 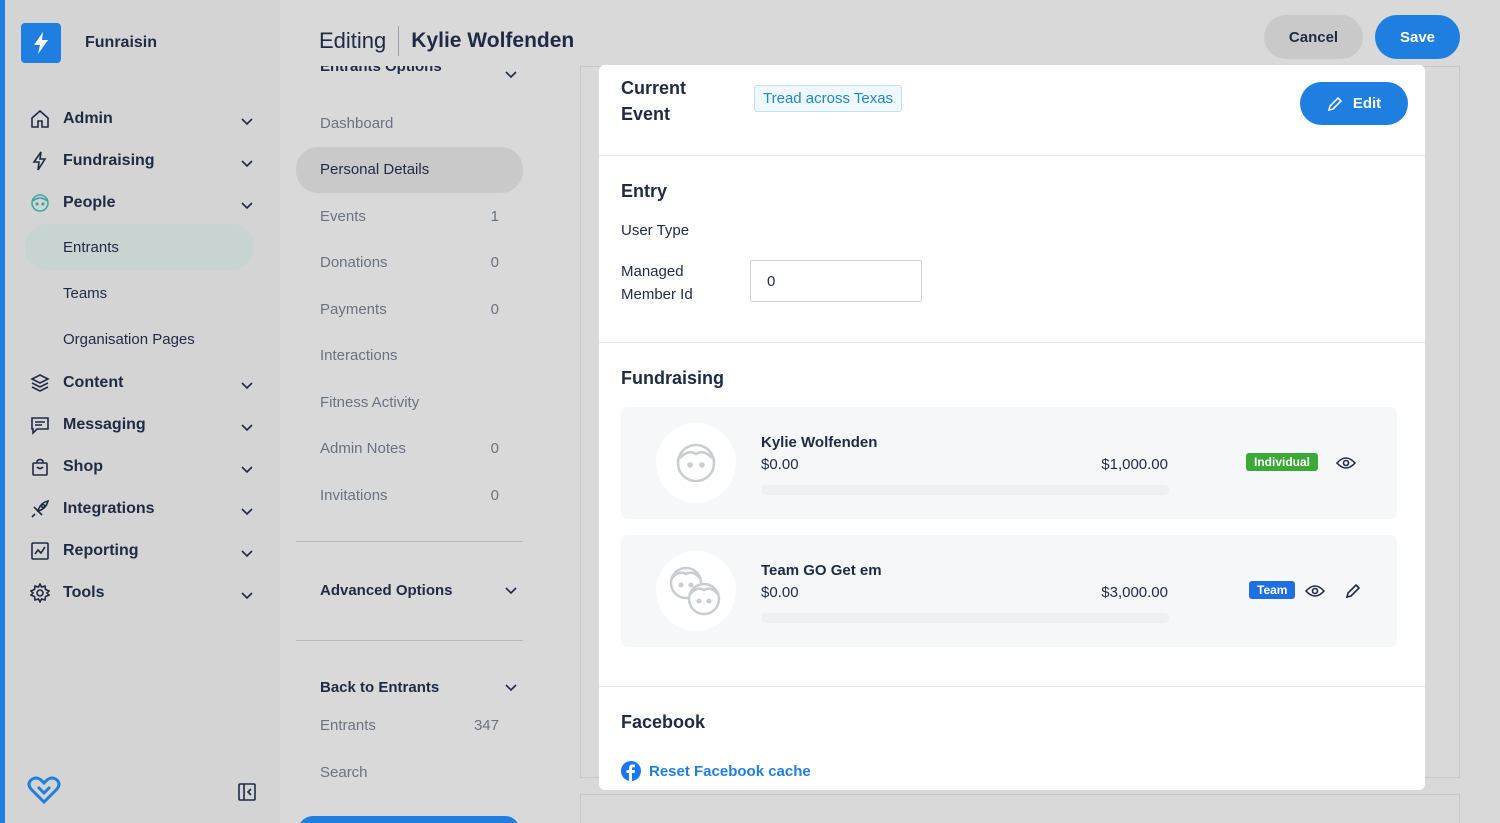 What do you see at coordinates (828, 98) in the screenshot?
I see `event-tag: Tread across Texas` at bounding box center [828, 98].